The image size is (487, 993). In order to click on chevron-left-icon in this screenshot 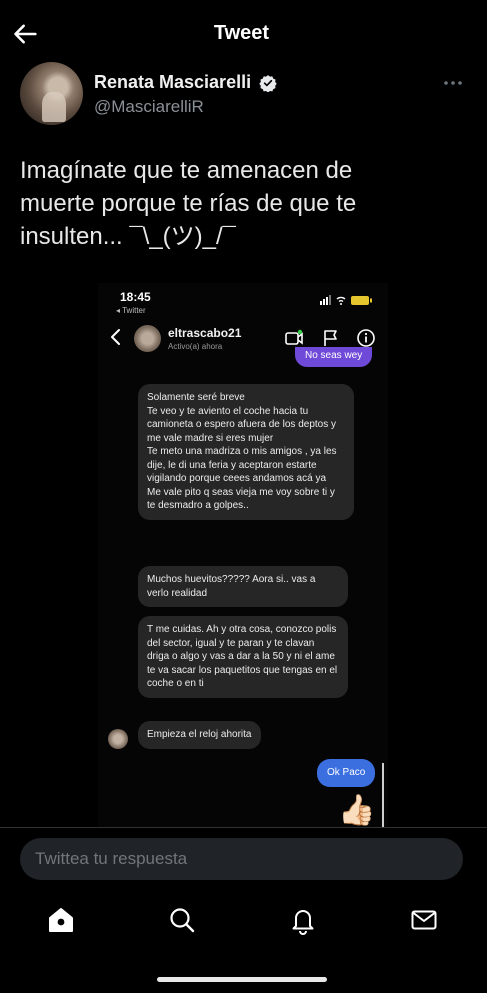, I will do `click(116, 337)`.